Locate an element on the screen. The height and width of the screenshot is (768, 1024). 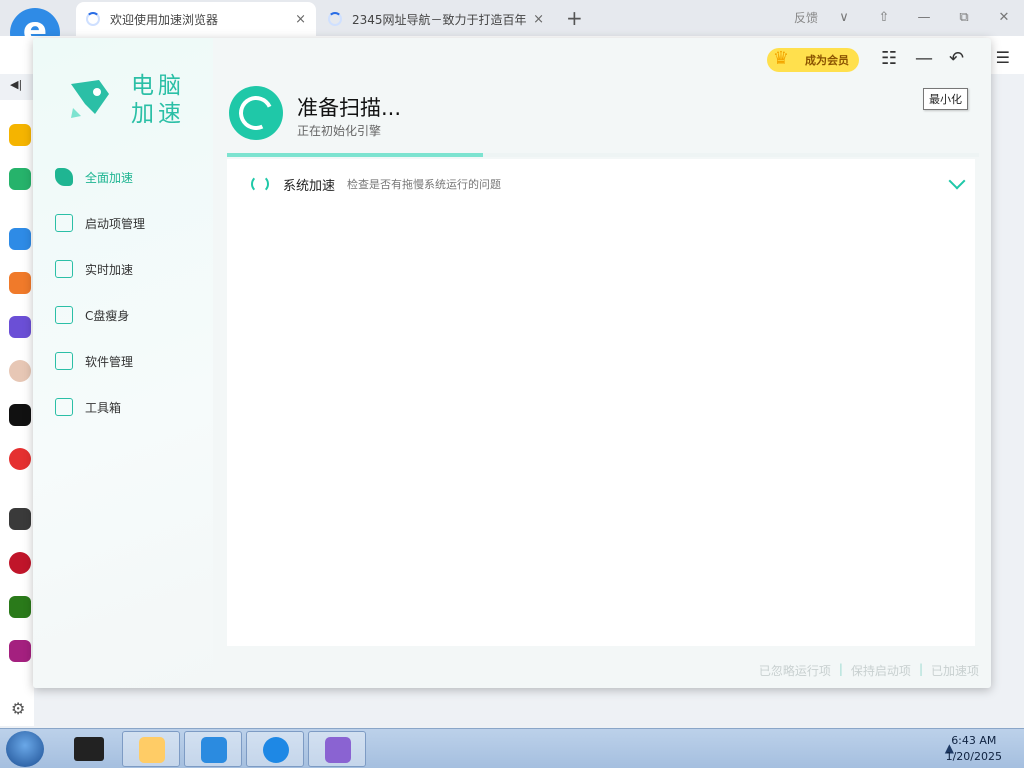
nav-realtime-speedup: 实时加速 is located at coordinates (130, 269).